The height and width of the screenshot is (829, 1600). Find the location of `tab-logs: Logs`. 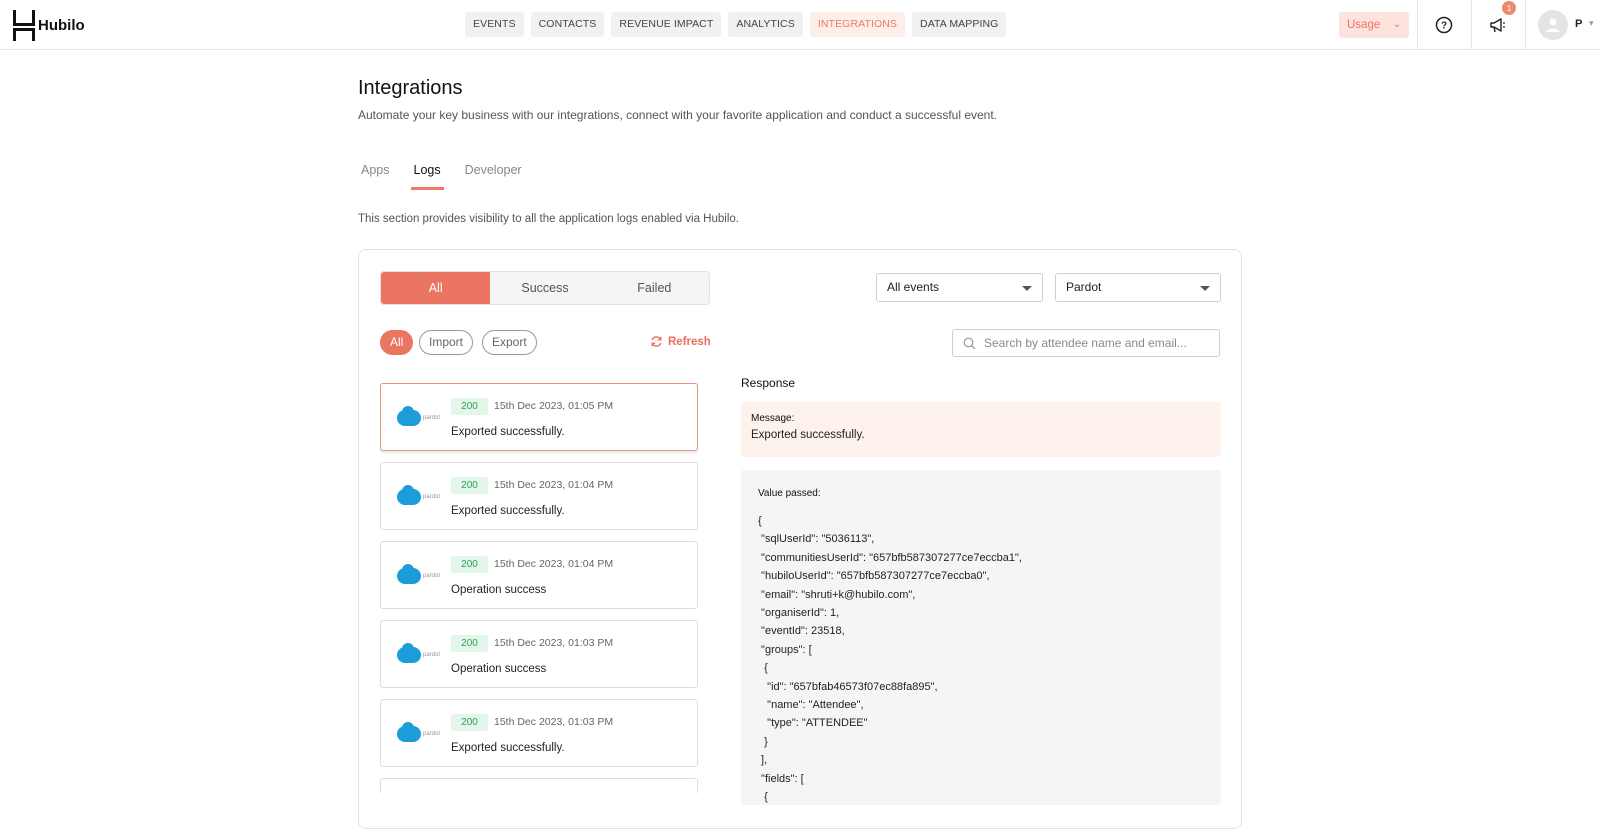

tab-logs: Logs is located at coordinates (427, 176).